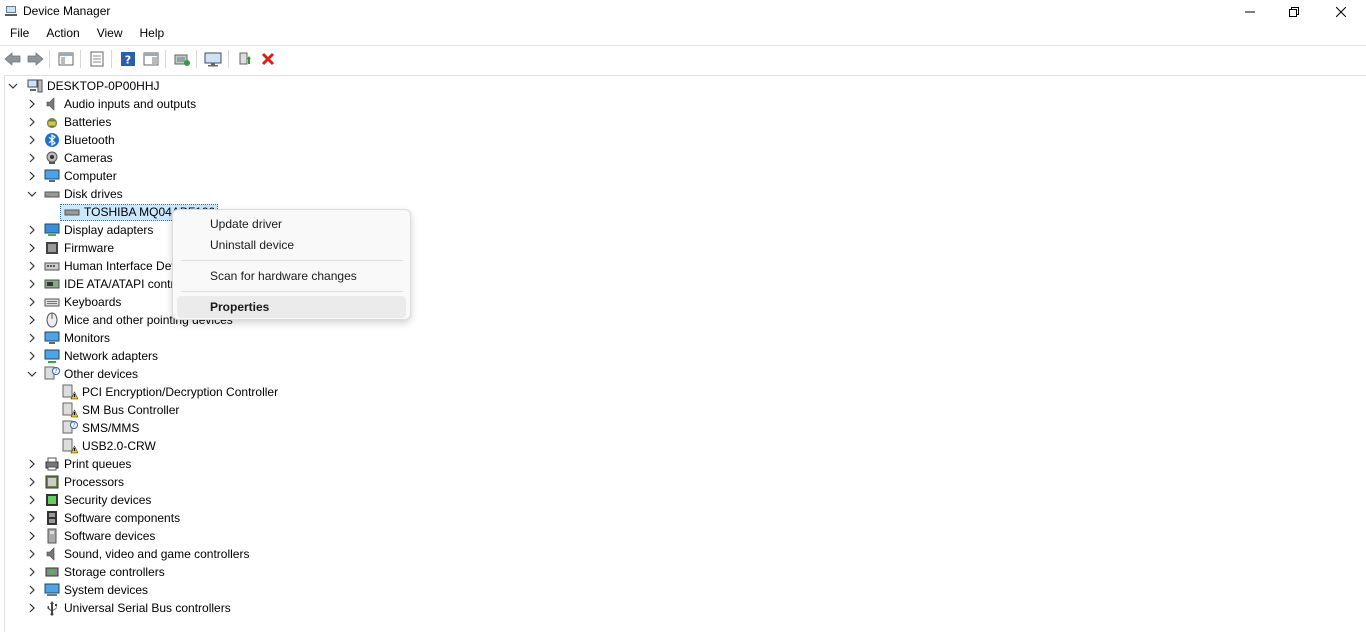 The image size is (1366, 632). Describe the element at coordinates (90, 536) in the screenshot. I see `tree-category: Software devices` at that location.